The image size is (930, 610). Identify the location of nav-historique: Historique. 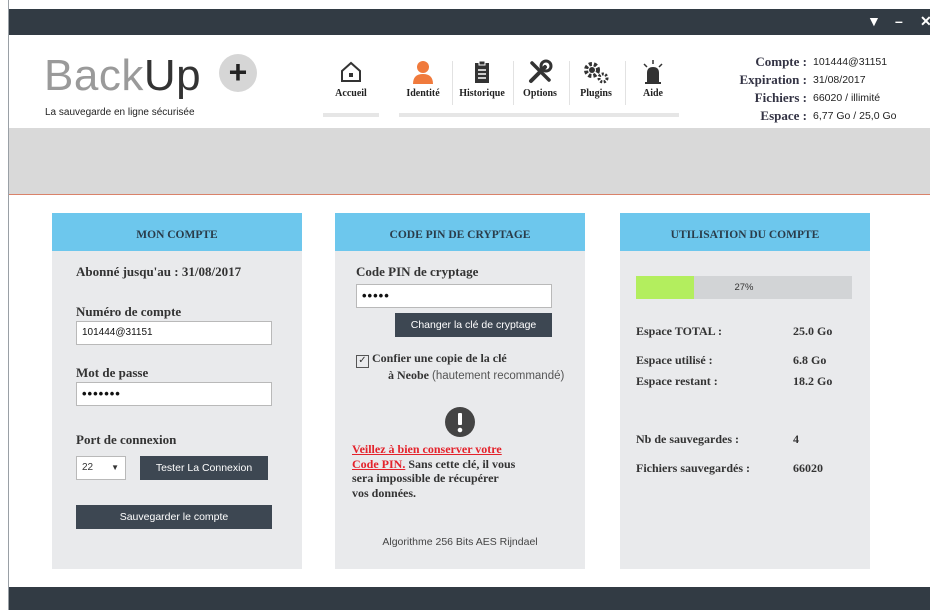
(482, 79).